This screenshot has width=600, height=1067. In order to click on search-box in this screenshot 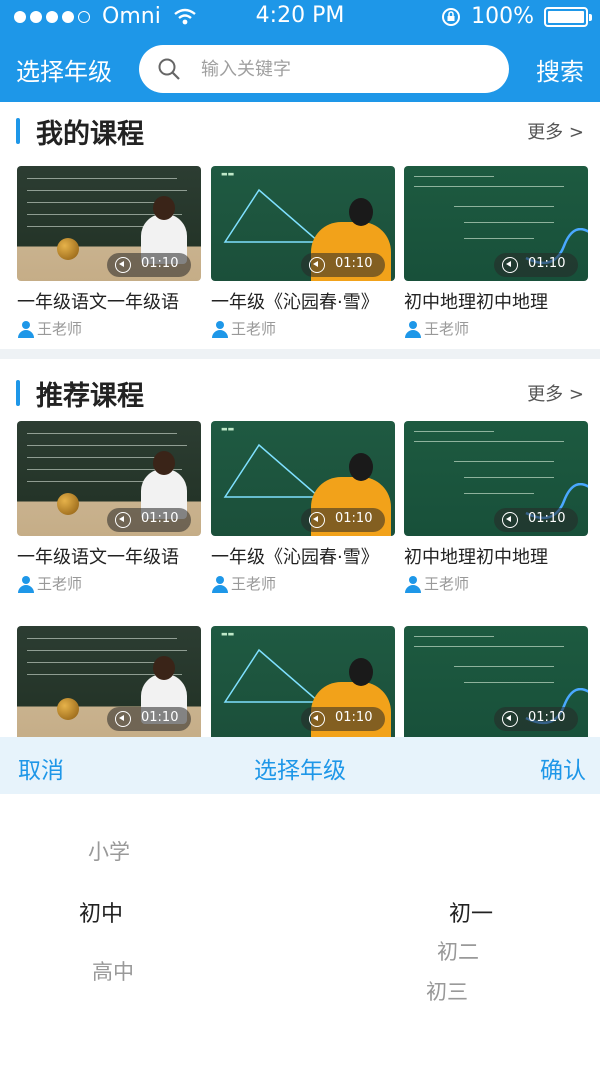, I will do `click(324, 69)`.